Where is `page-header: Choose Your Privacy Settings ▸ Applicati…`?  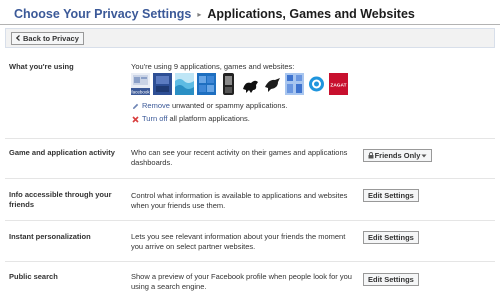
page-header: Choose Your Privacy Settings ▸ Applicati… is located at coordinates (214, 14).